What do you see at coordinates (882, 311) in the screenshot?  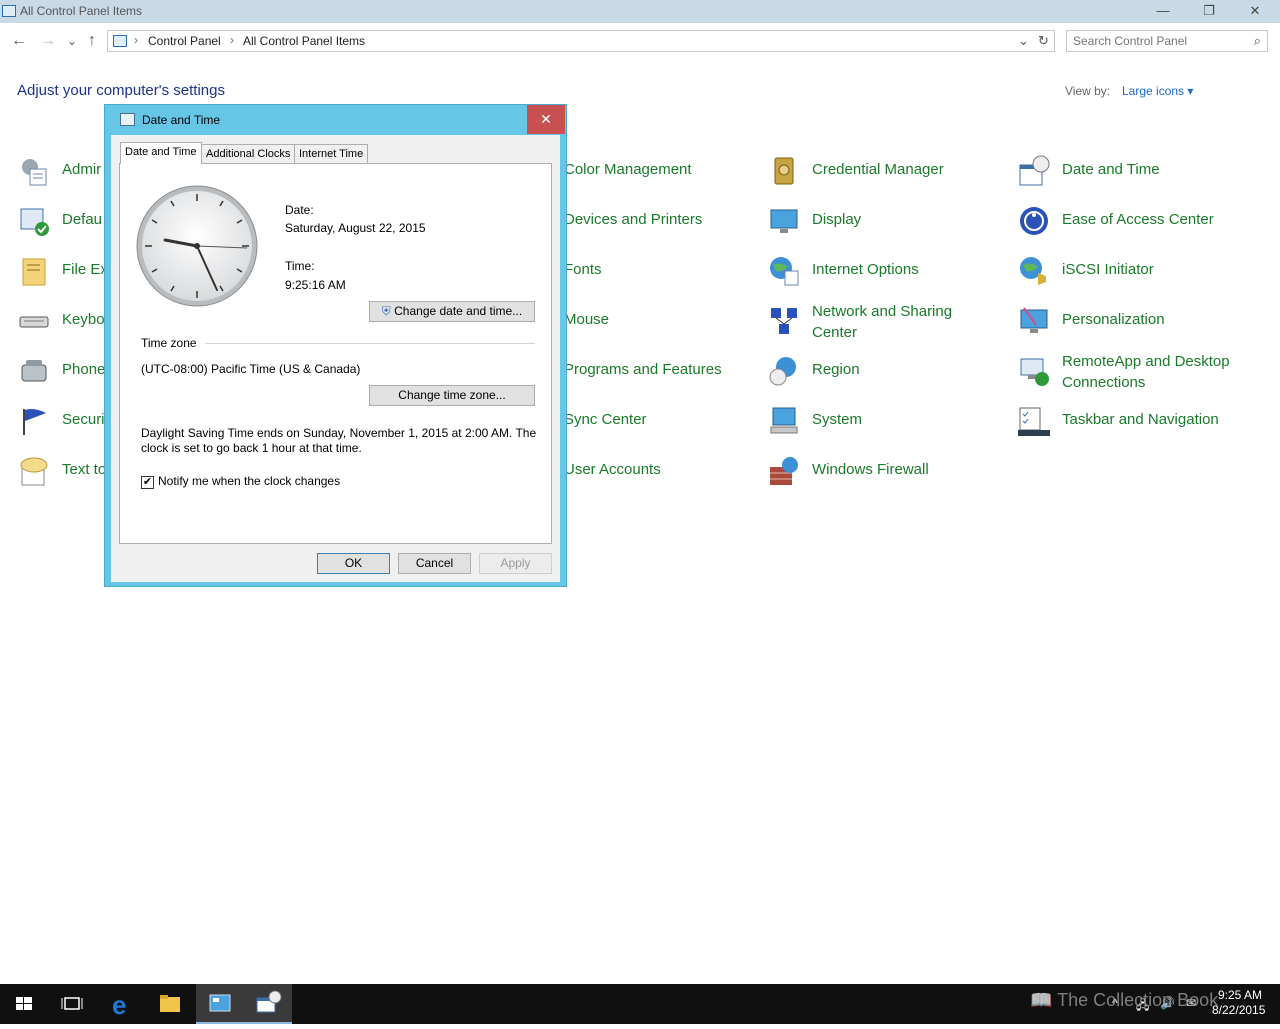 I see `cp-item-label: Network and Sharing` at bounding box center [882, 311].